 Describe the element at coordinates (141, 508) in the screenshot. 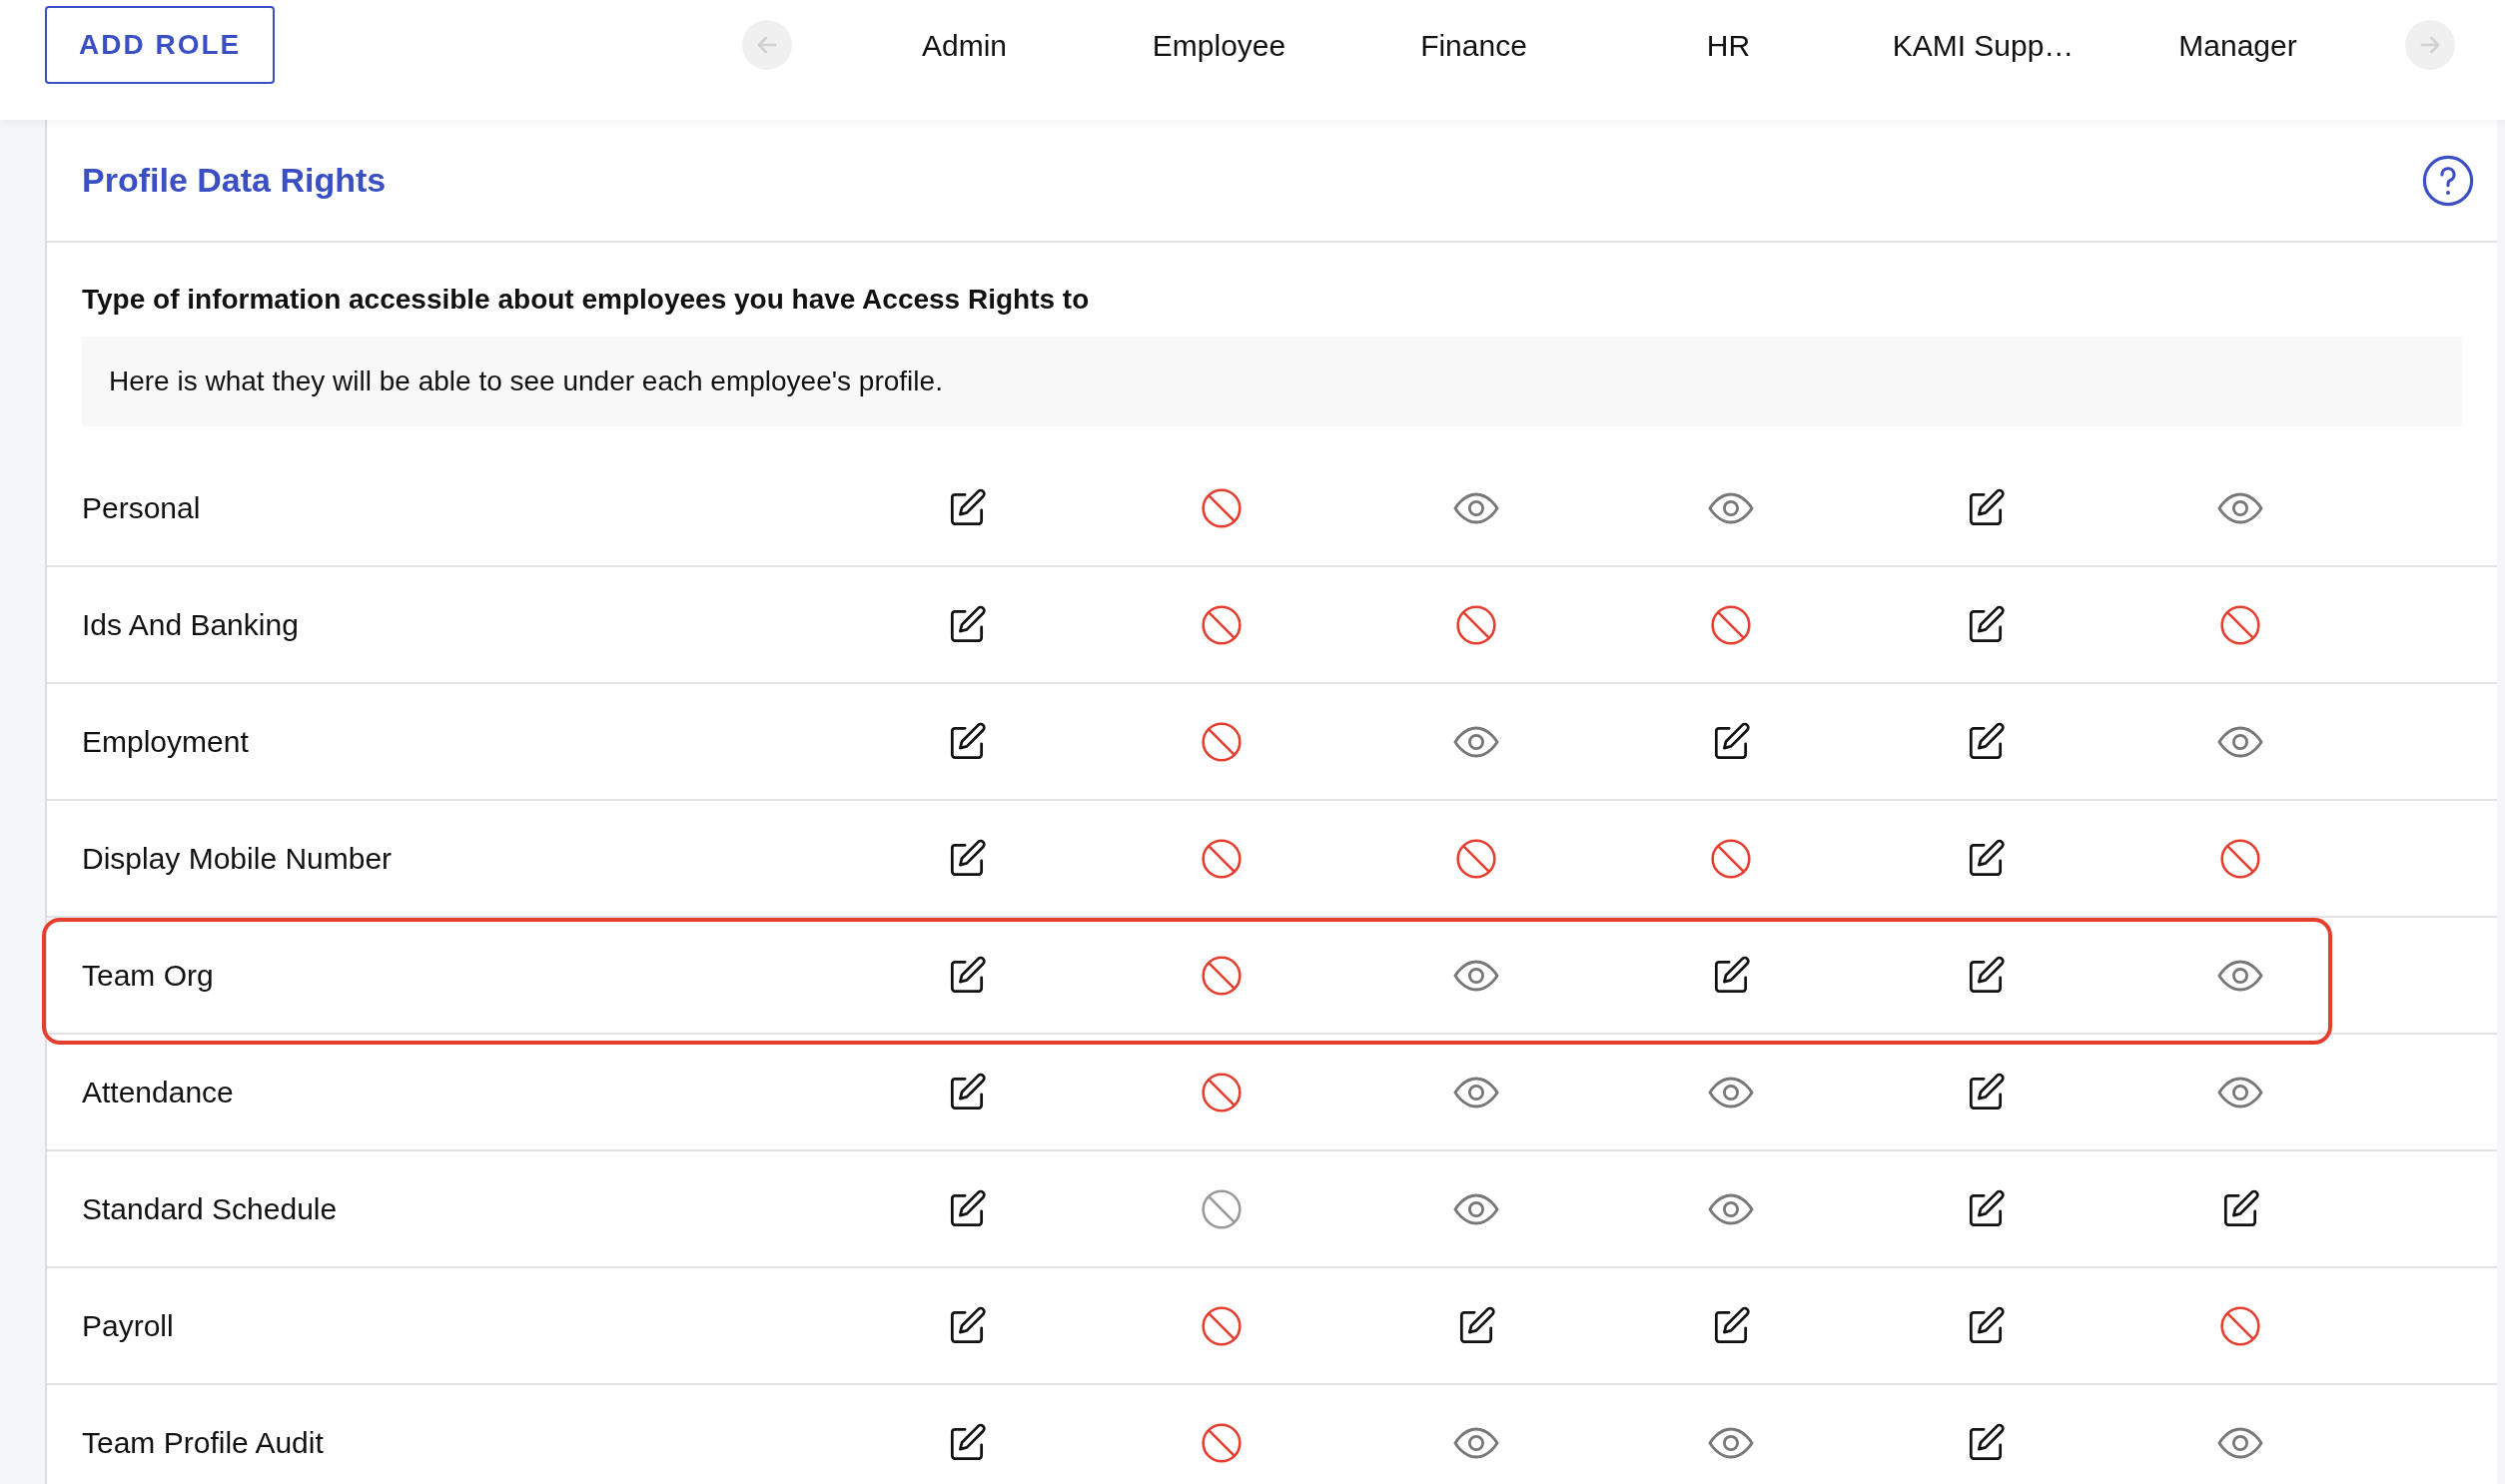

I see `row-label: Personal` at that location.